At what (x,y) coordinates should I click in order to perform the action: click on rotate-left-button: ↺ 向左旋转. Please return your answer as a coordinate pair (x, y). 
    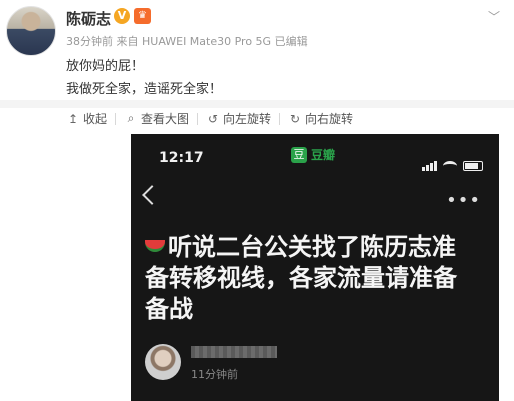
    Looking at the image, I should click on (238, 118).